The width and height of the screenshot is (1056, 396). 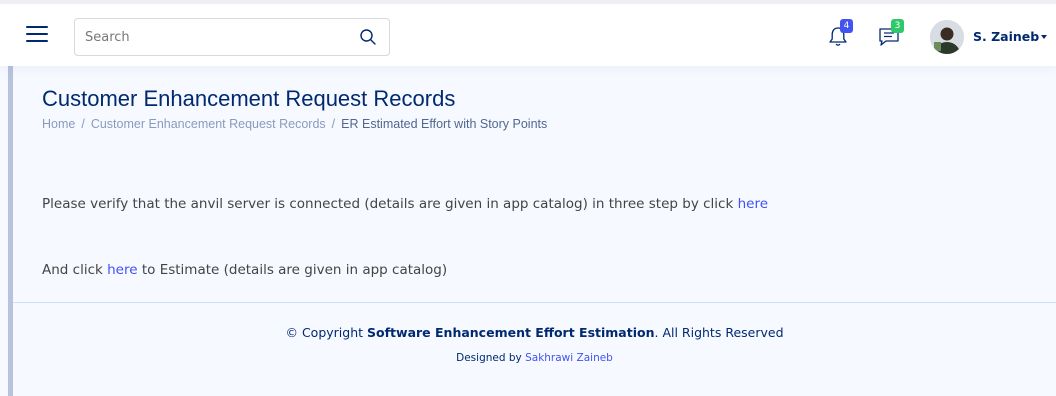 What do you see at coordinates (1044, 37) in the screenshot?
I see `caret-down-icon` at bounding box center [1044, 37].